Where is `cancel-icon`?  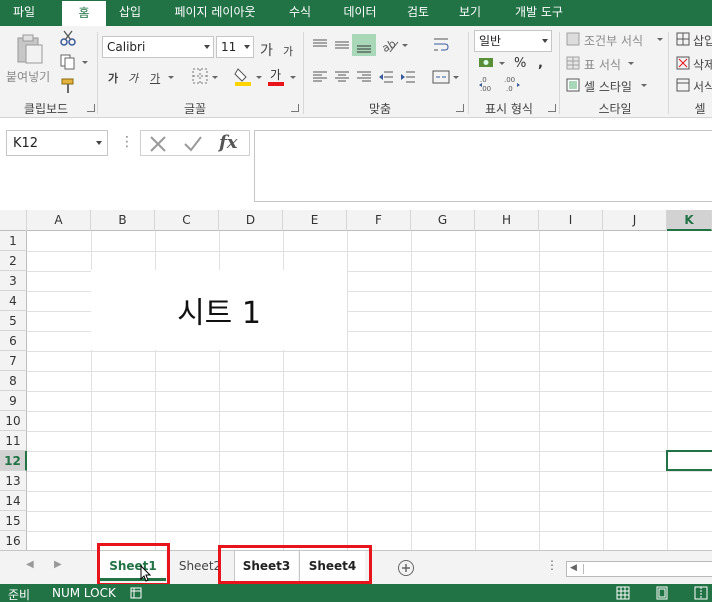
cancel-icon is located at coordinates (158, 144).